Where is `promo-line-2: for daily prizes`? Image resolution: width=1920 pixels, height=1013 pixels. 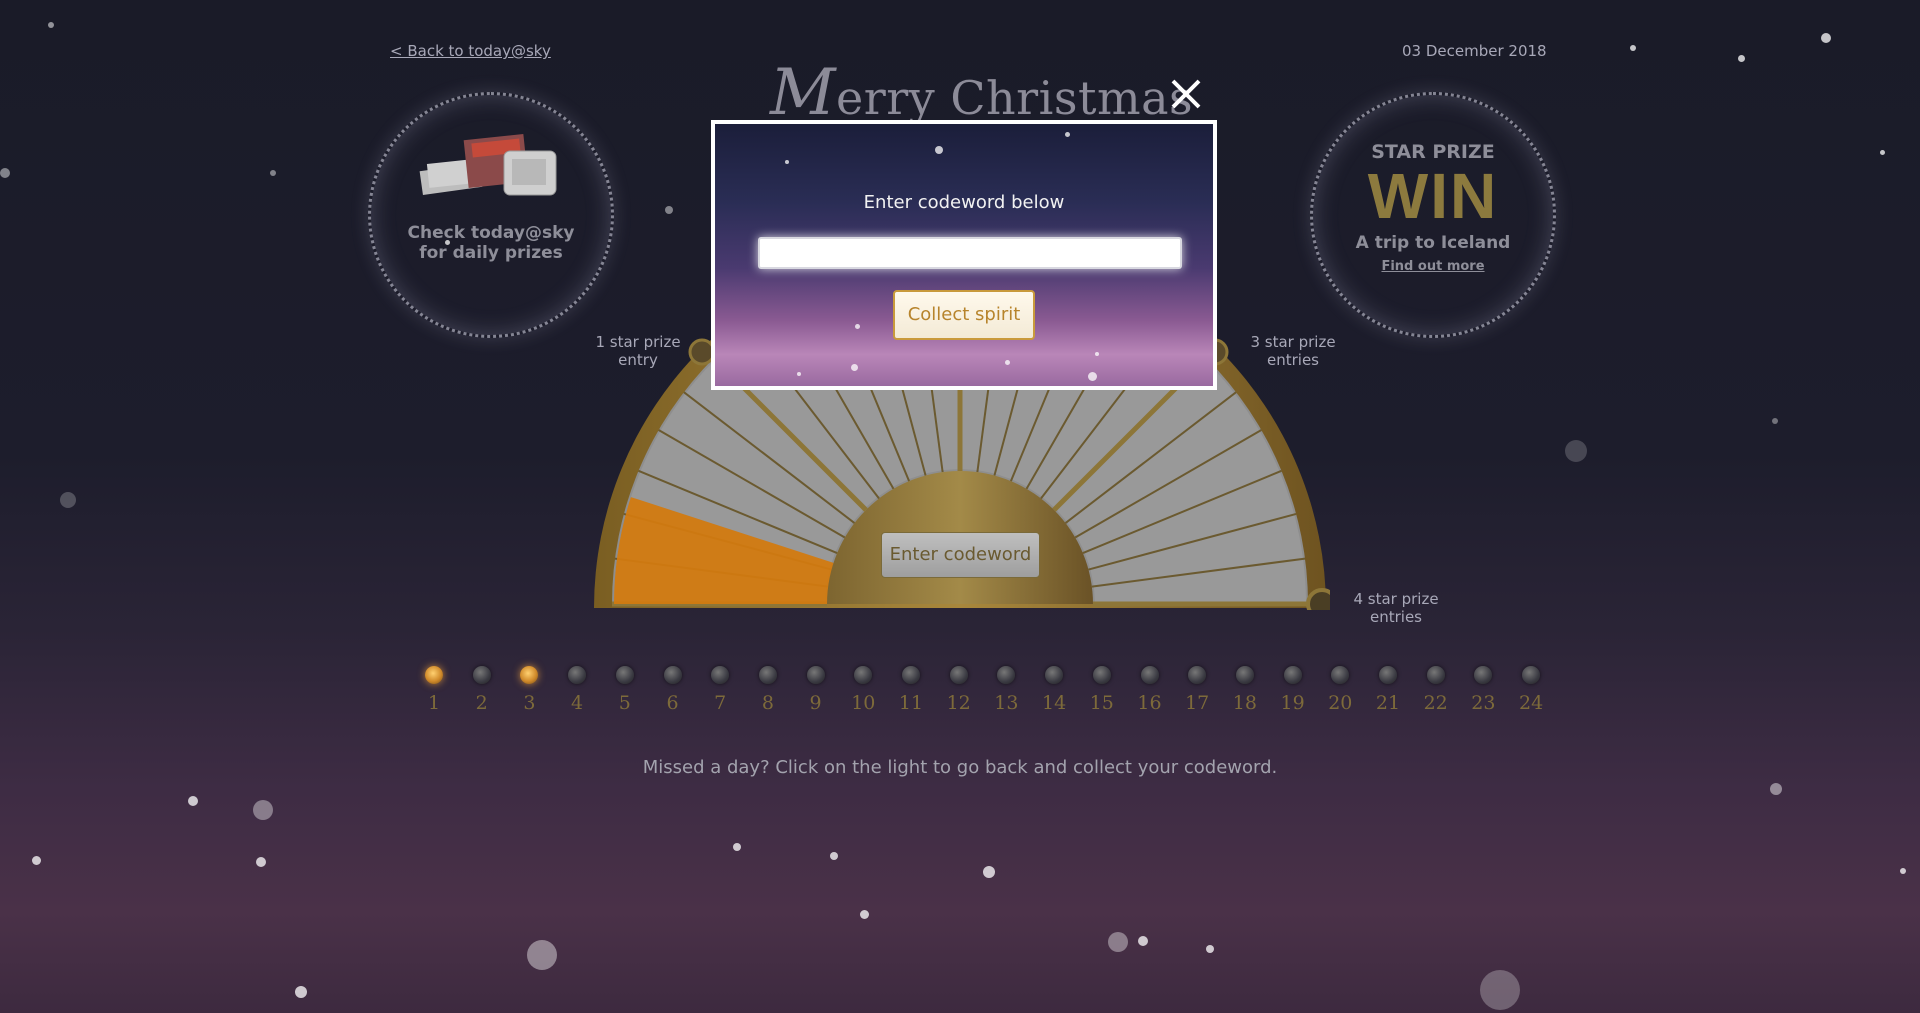
promo-line-2: for daily prizes is located at coordinates (491, 253).